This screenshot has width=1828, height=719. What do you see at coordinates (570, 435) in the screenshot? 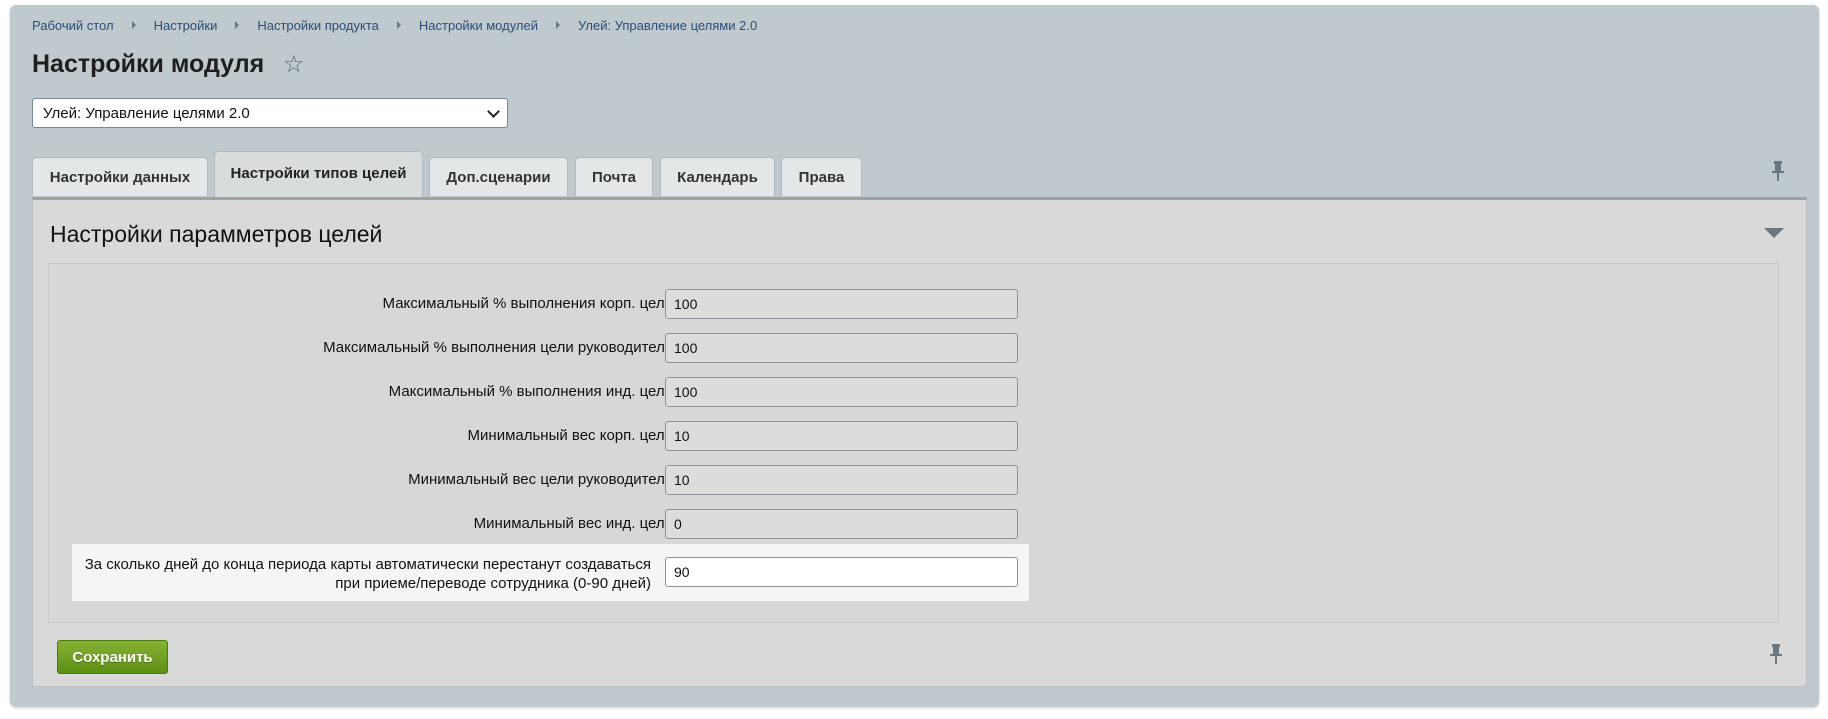
I see `field-label: Минимальный вес корп. цели` at bounding box center [570, 435].